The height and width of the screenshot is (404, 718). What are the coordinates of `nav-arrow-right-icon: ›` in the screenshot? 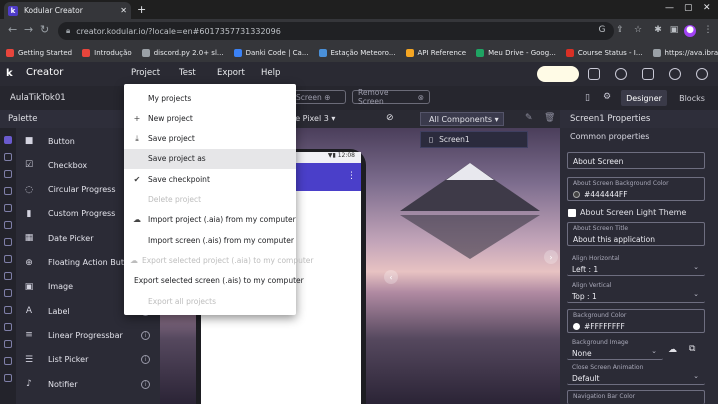 It's located at (551, 257).